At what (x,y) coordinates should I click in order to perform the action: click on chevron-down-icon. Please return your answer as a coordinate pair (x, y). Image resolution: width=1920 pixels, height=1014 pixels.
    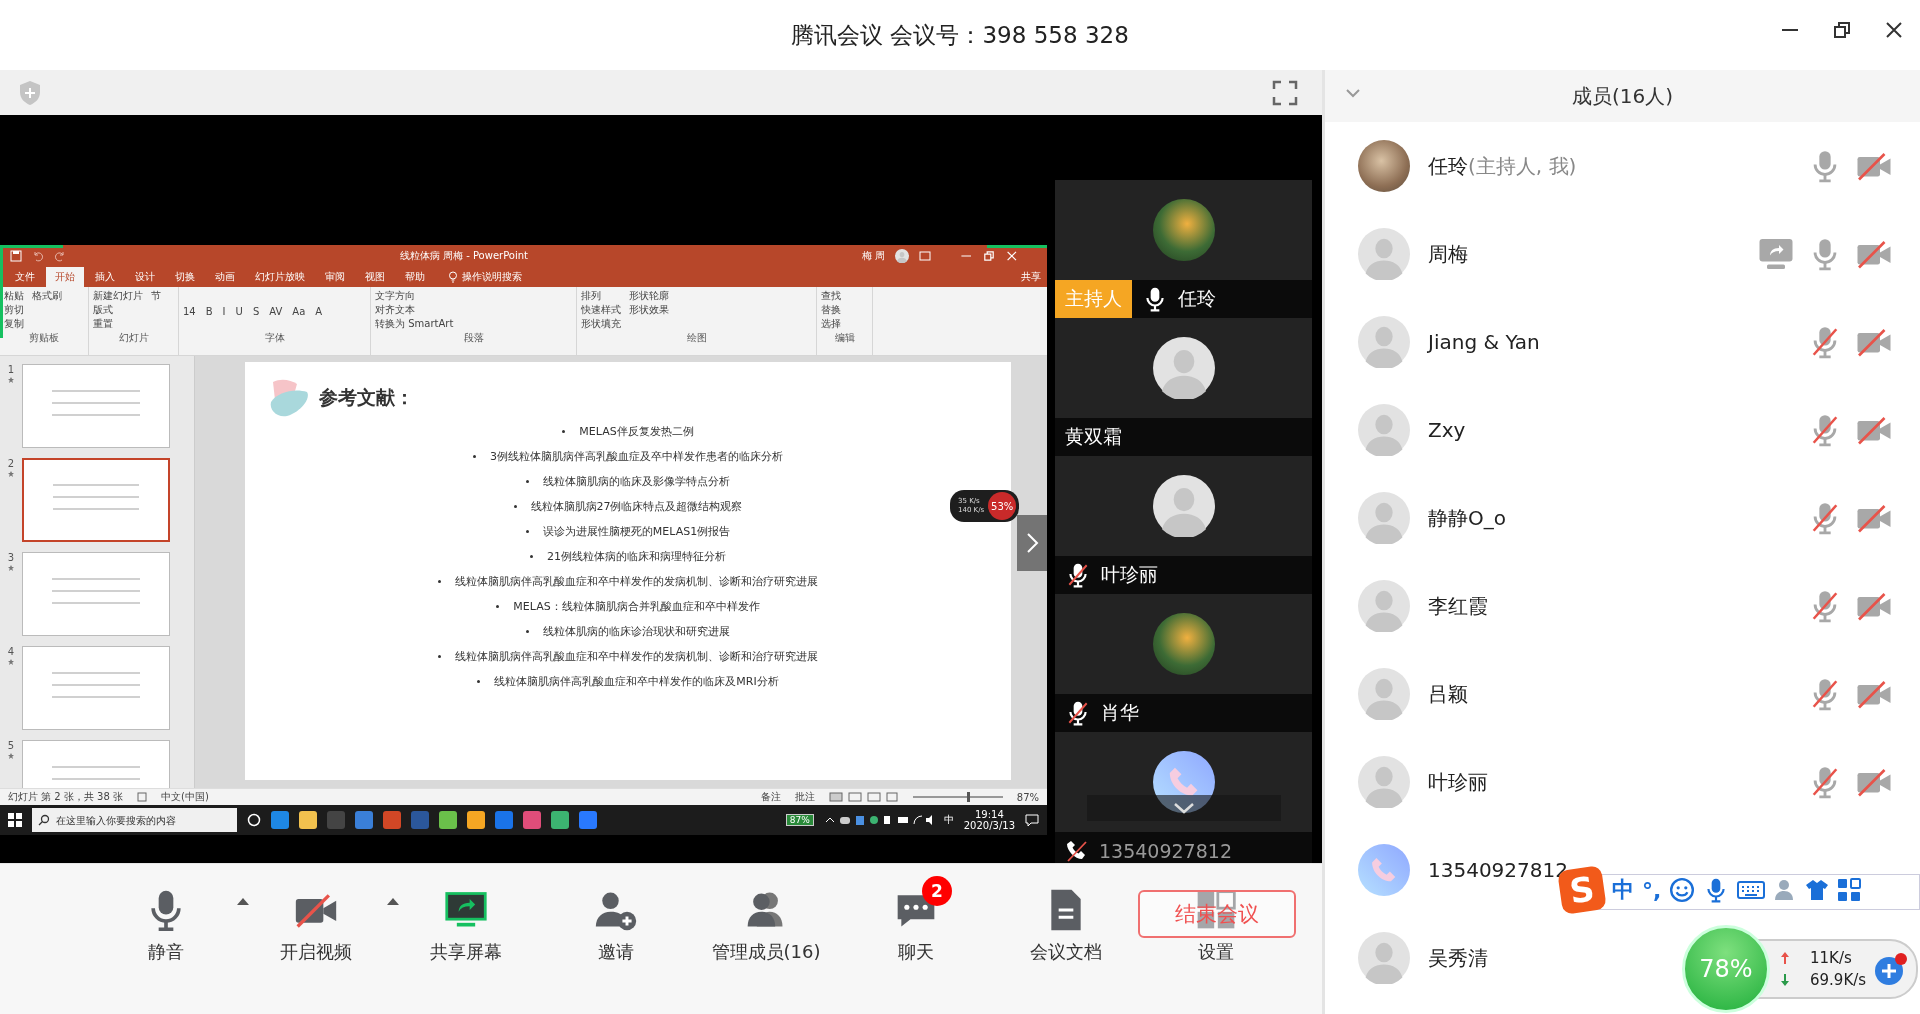
    Looking at the image, I should click on (1353, 93).